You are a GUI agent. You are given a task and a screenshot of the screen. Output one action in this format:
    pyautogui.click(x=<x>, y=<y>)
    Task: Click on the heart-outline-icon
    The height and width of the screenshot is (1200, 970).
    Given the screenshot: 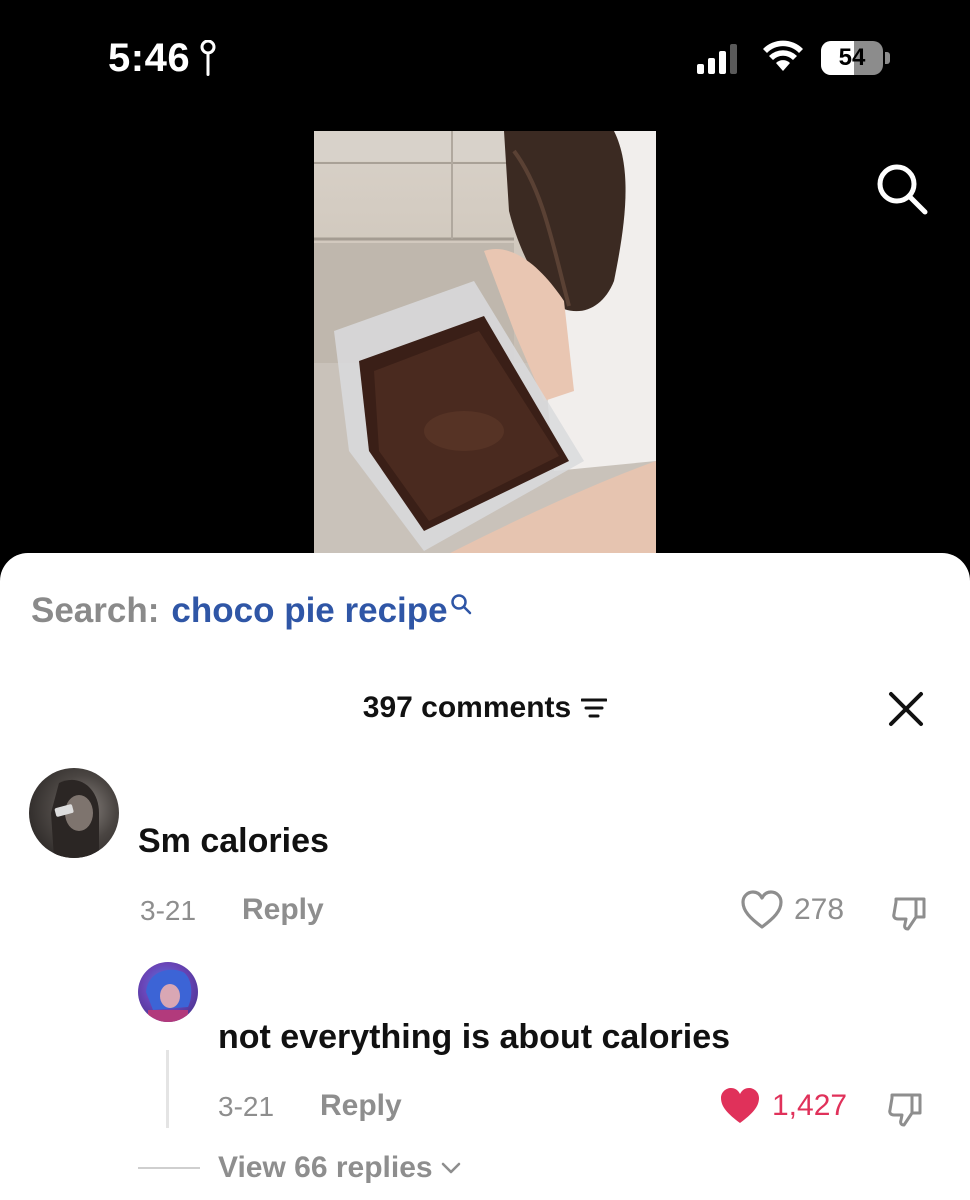 What is the action you would take?
    pyautogui.click(x=762, y=909)
    